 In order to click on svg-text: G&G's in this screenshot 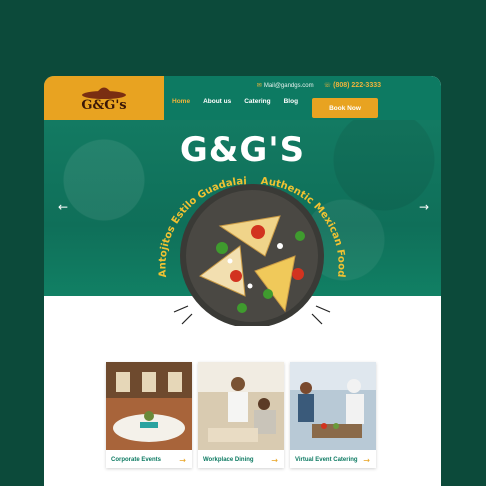, I will do `click(103, 105)`.